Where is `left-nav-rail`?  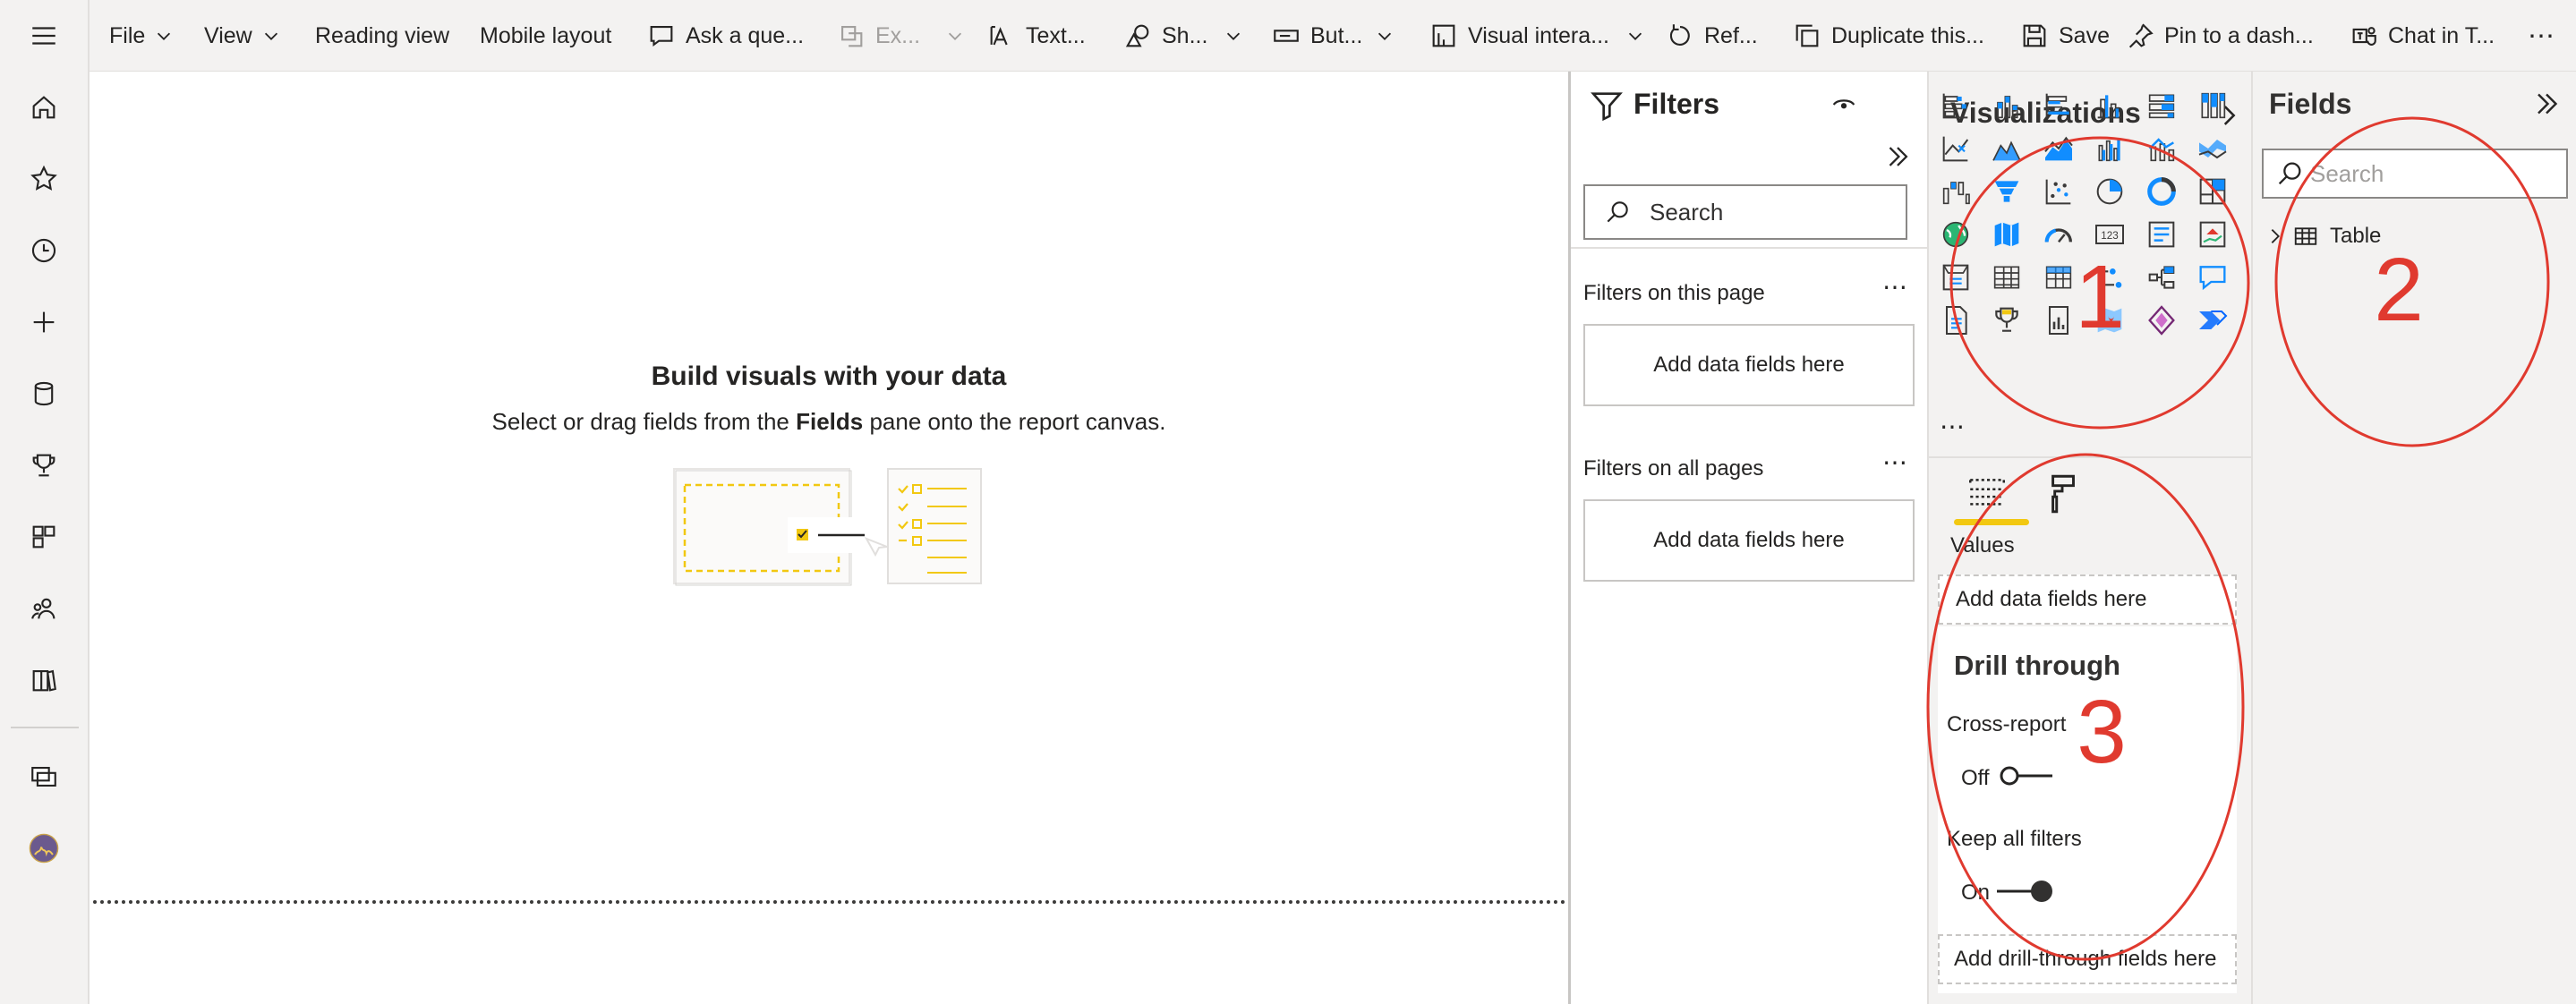
left-nav-rail is located at coordinates (45, 502).